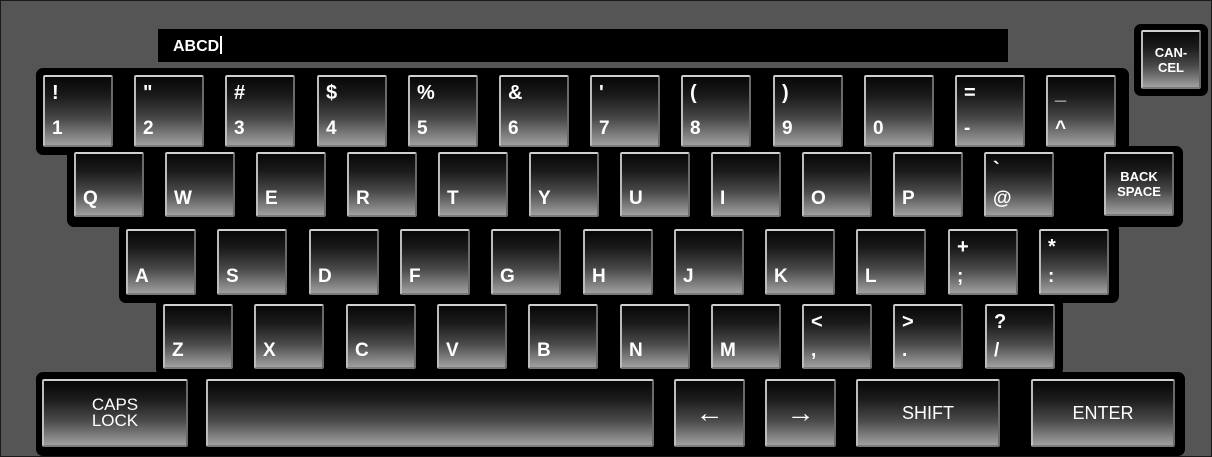 The height and width of the screenshot is (457, 1212). Describe the element at coordinates (601, 93) in the screenshot. I see `key-shift-label: '` at that location.